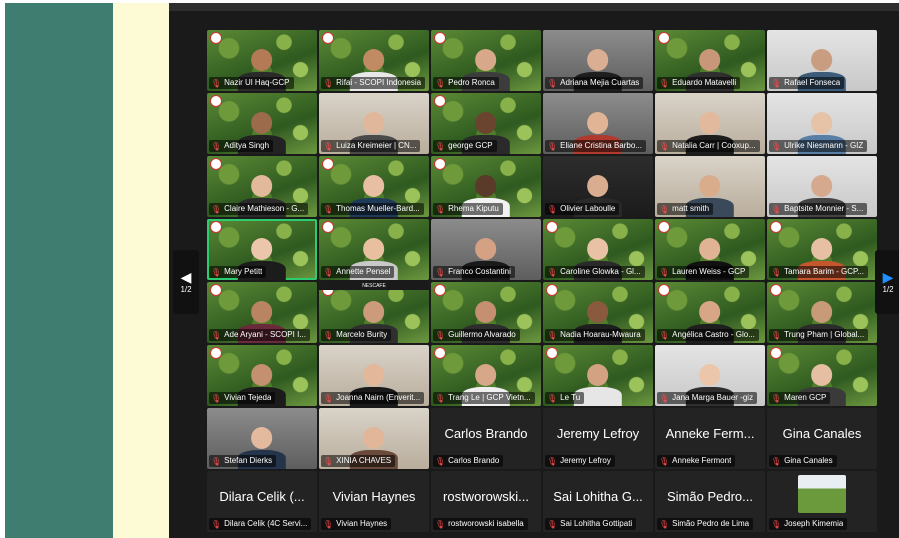 Image resolution: width=899 pixels, height=538 pixels. I want to click on participant-name-tag: 🎙 Vivian Haynes, so click(356, 524).